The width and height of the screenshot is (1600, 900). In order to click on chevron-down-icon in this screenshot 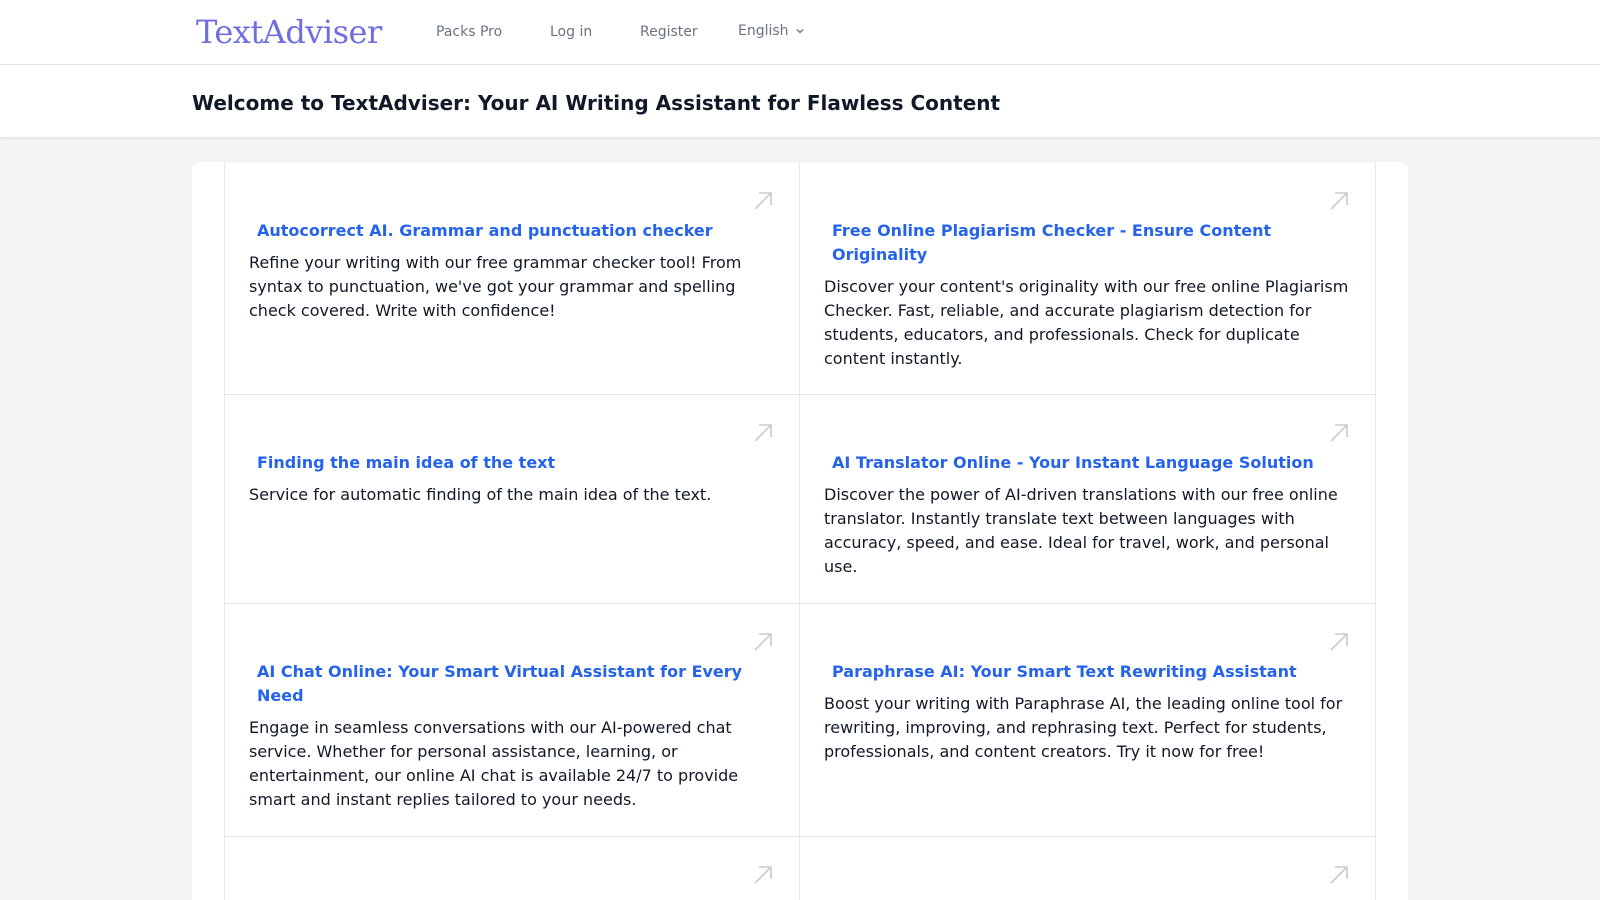, I will do `click(800, 31)`.